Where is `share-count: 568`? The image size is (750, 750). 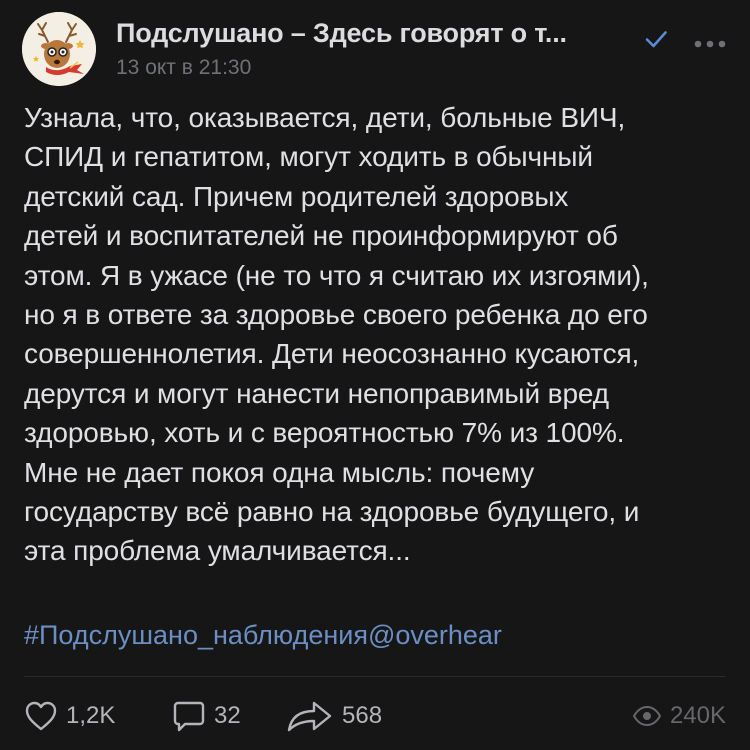
share-count: 568 is located at coordinates (362, 715).